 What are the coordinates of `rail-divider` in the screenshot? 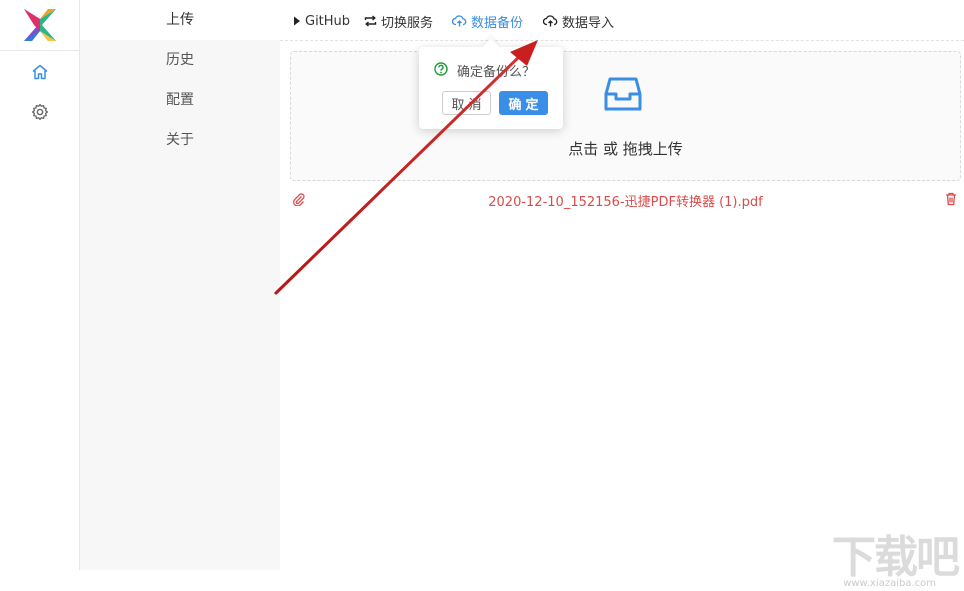 It's located at (39, 50).